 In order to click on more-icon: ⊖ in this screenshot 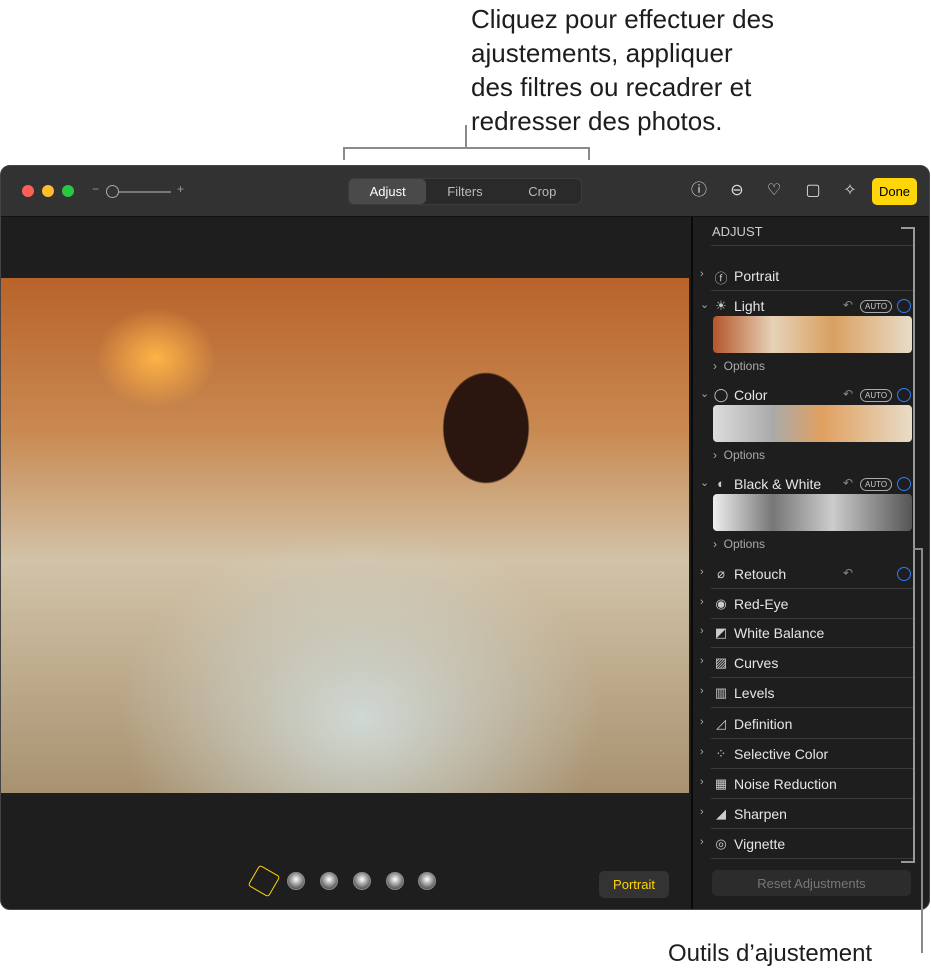, I will do `click(737, 191)`.